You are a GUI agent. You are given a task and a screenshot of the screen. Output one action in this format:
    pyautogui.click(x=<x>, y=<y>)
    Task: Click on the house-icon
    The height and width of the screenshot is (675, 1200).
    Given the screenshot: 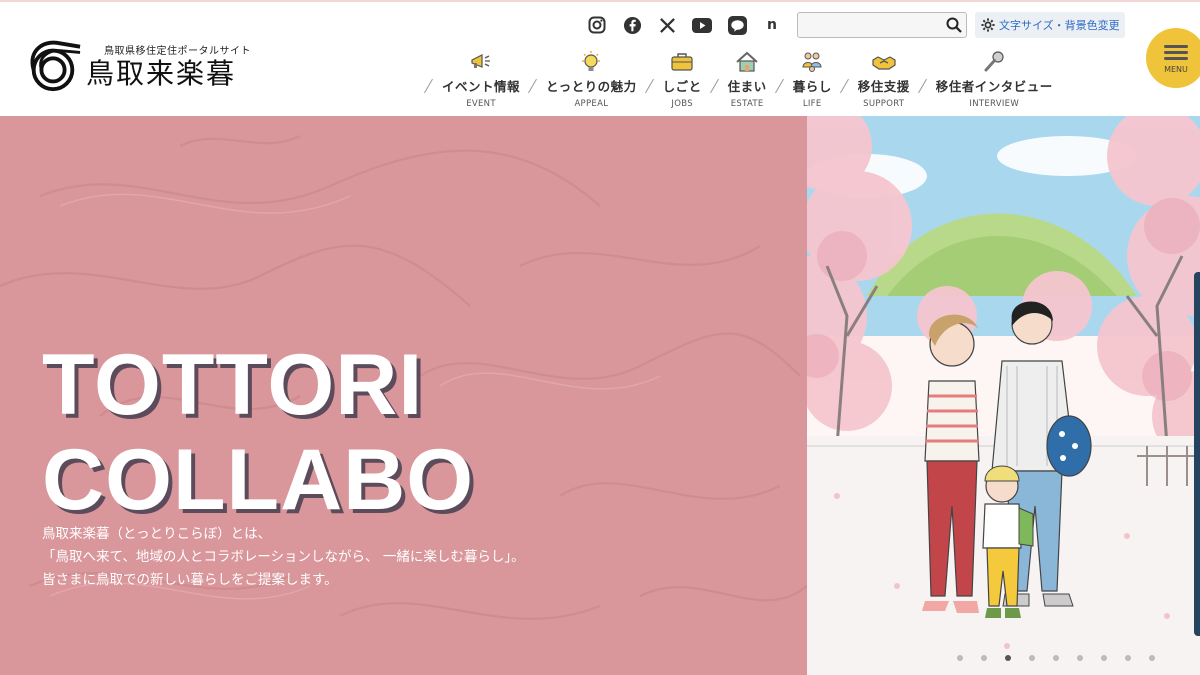 What is the action you would take?
    pyautogui.click(x=747, y=61)
    